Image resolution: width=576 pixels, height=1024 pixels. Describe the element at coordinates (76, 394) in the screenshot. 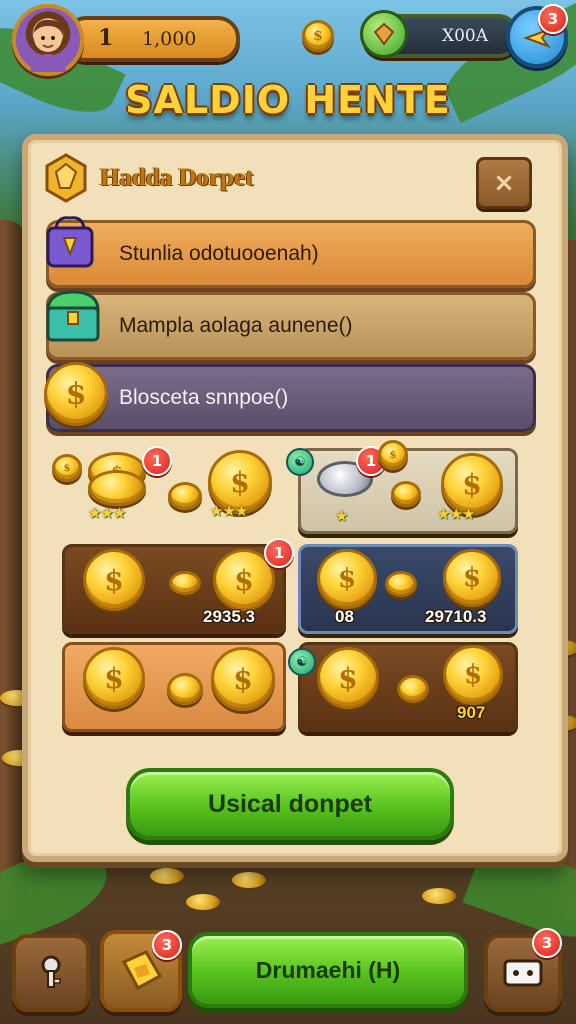

I see `dollar-coin-icon: $` at that location.